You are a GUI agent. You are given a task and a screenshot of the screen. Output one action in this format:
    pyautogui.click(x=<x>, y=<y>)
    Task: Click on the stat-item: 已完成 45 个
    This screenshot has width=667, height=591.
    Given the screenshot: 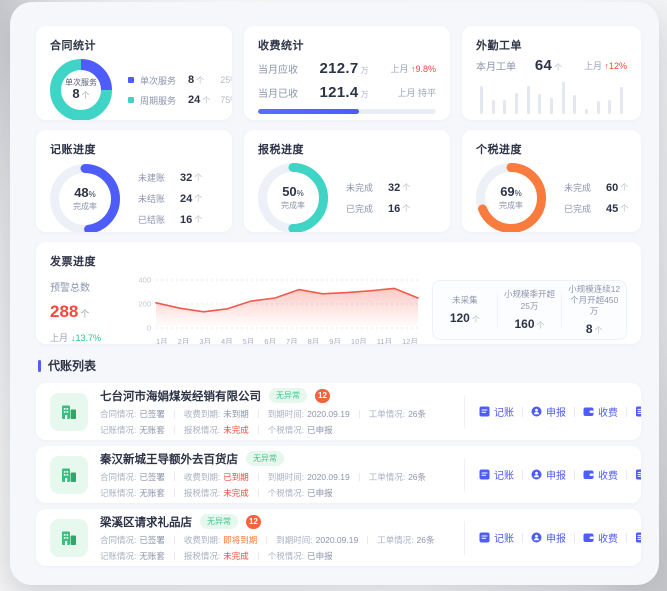 What is the action you would take?
    pyautogui.click(x=596, y=208)
    